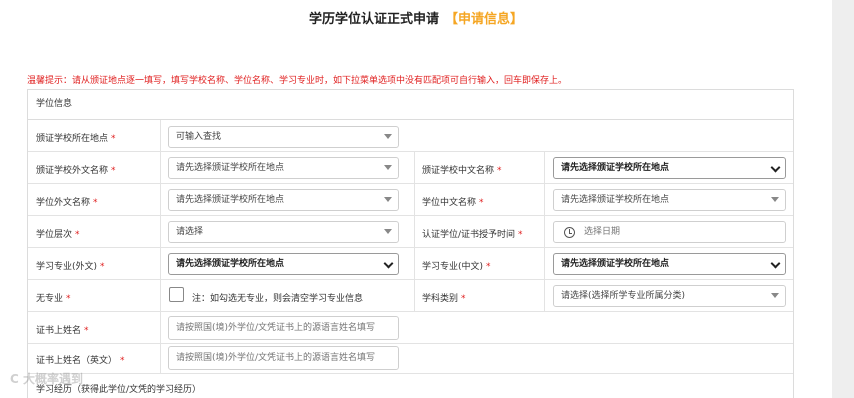 This screenshot has height=398, width=854. I want to click on page-title: 学历学位认证正式申请 【申请信息】, so click(416, 17).